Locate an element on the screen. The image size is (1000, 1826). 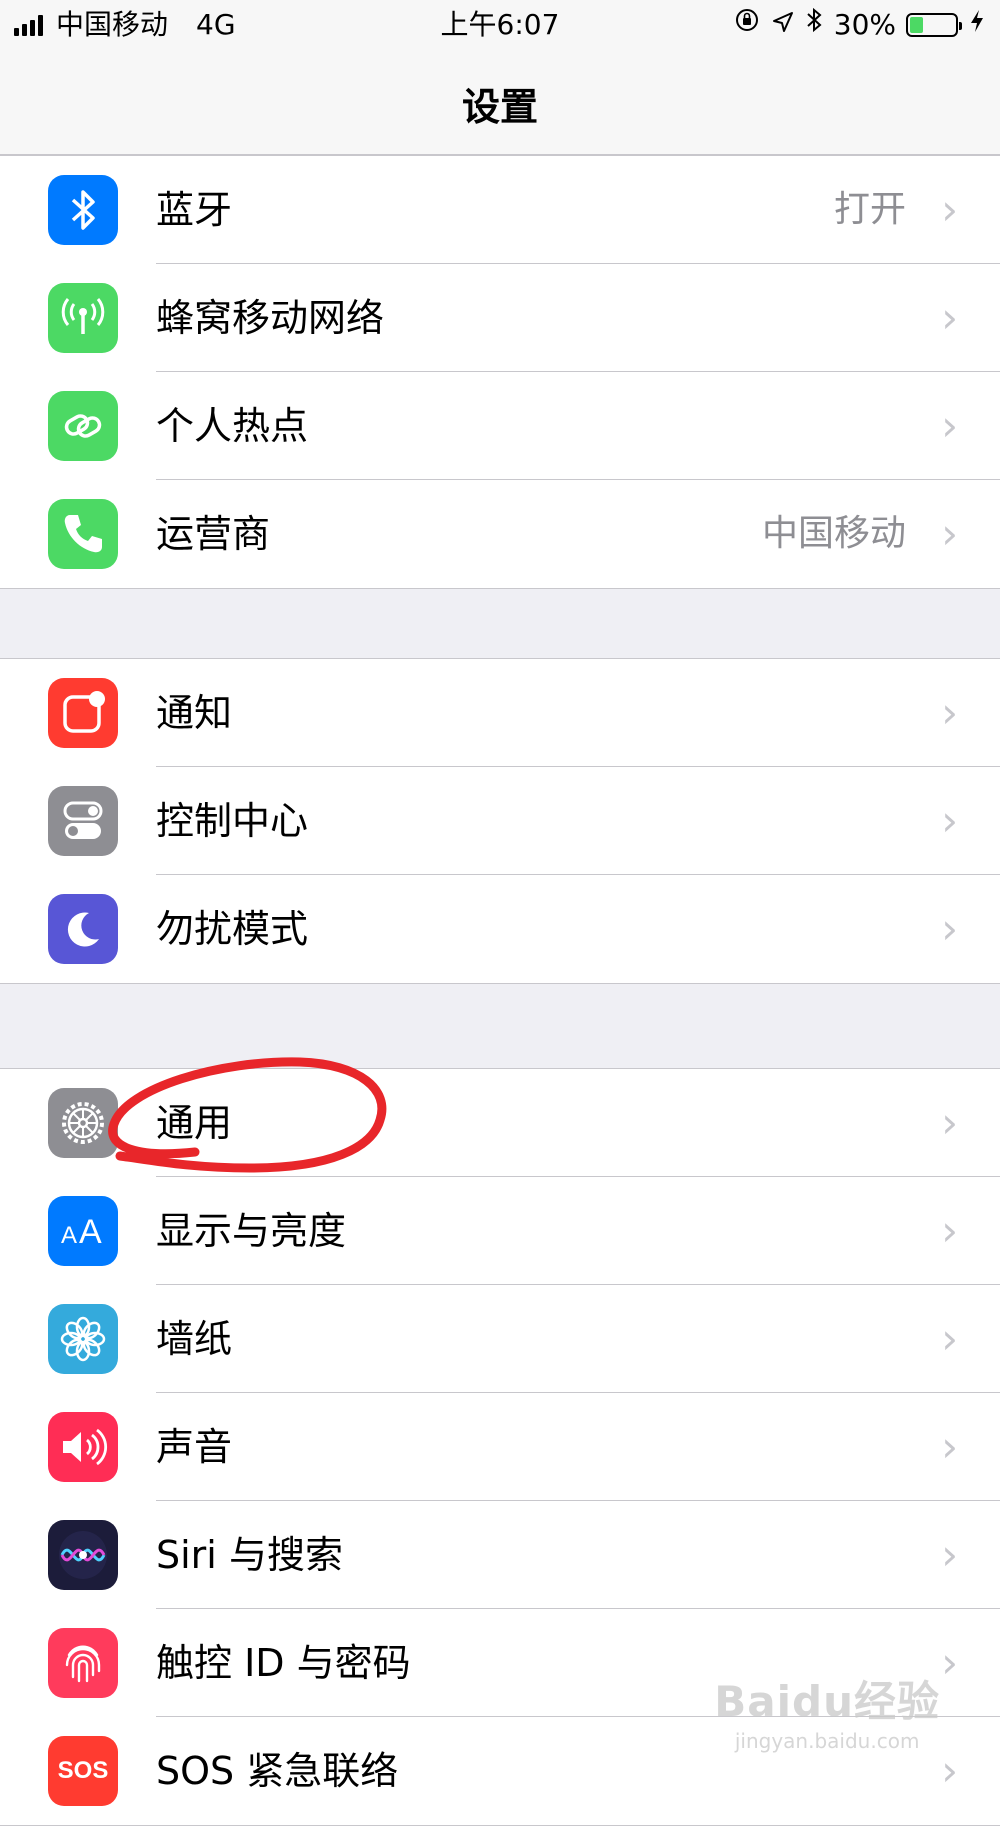
settings-row-label: 运营商 is located at coordinates (213, 534).